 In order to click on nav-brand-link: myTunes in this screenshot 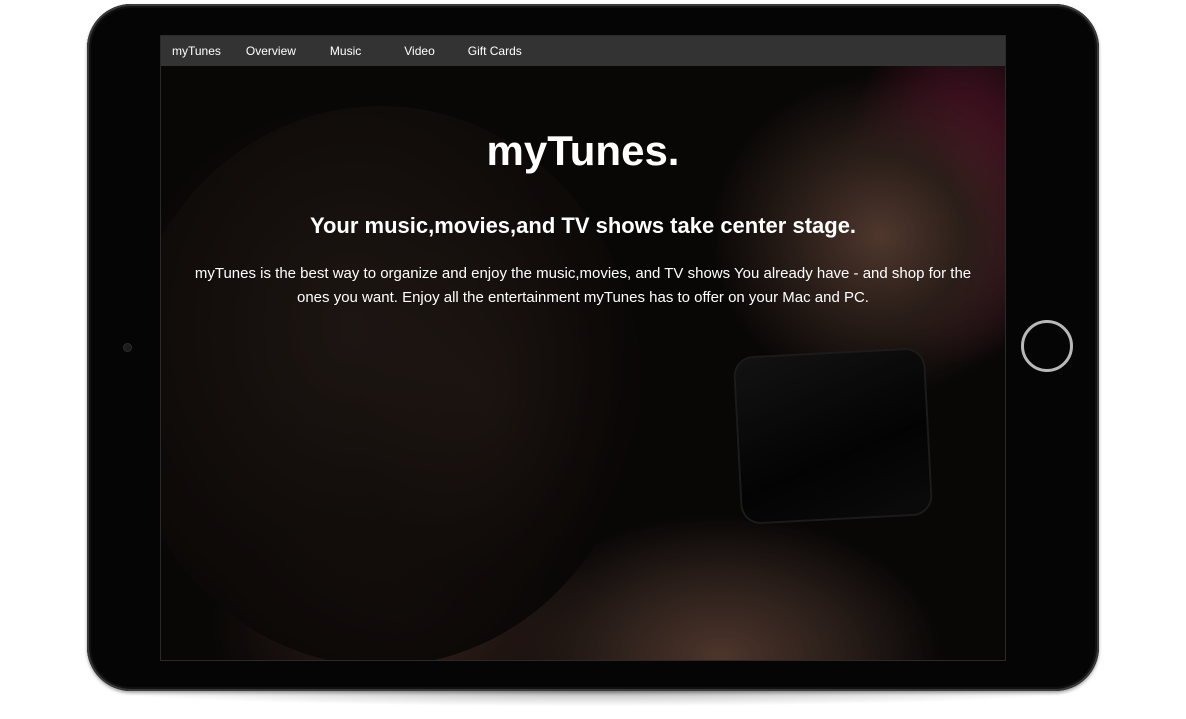, I will do `click(196, 51)`.